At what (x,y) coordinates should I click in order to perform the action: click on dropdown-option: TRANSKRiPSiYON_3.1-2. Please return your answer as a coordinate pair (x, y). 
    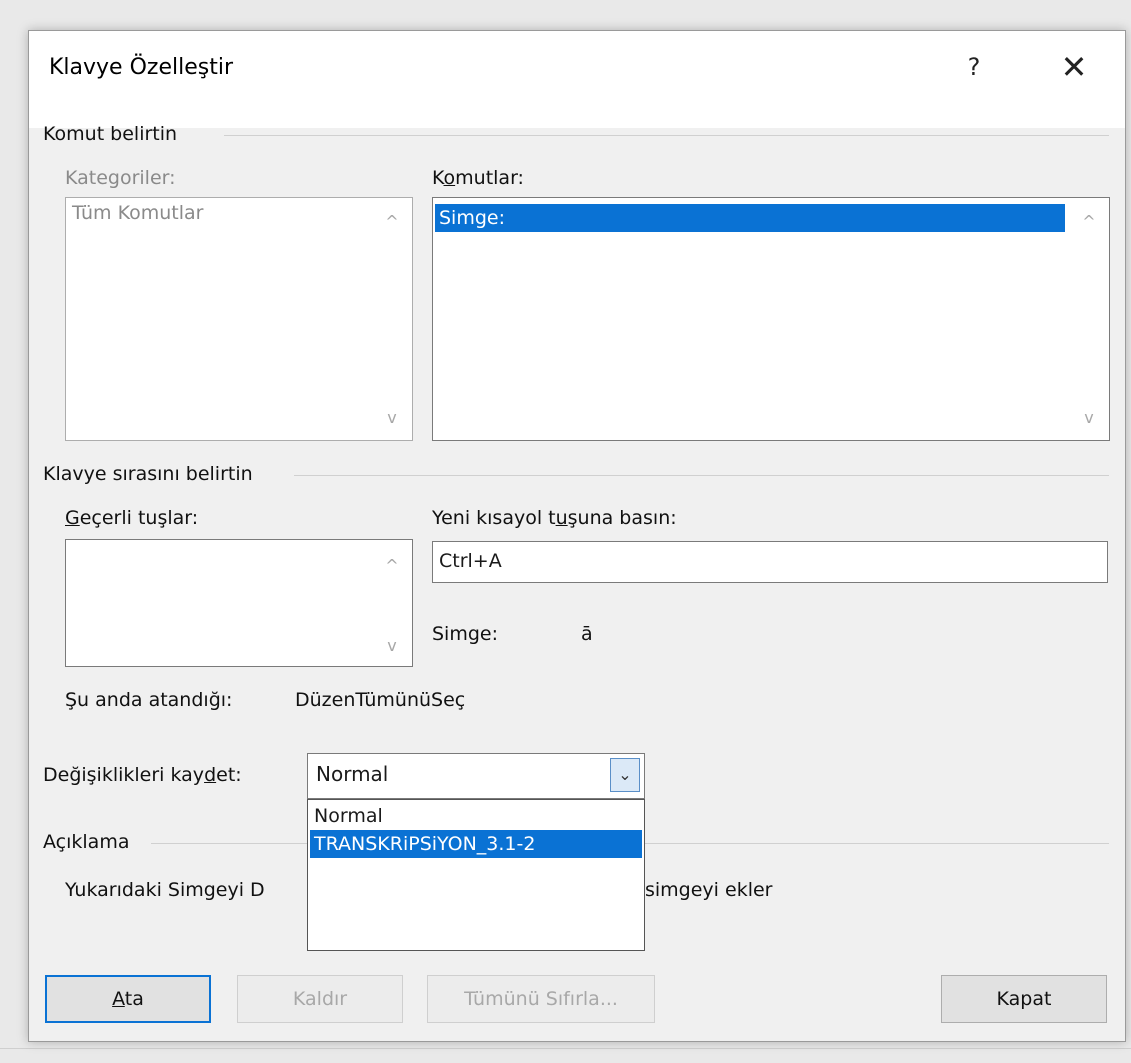
    Looking at the image, I should click on (476, 844).